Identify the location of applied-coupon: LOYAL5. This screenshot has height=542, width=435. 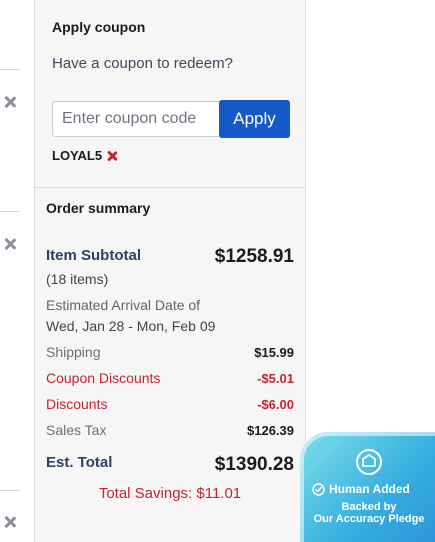
(85, 155).